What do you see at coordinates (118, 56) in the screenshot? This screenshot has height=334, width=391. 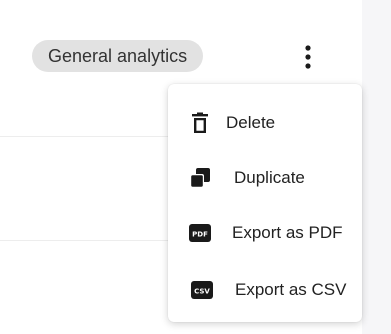 I see `category-tag: General analytics` at bounding box center [118, 56].